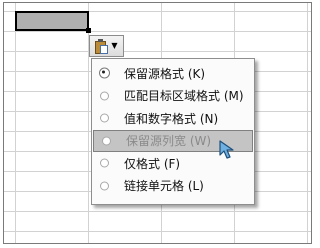 This screenshot has height=248, width=320. Describe the element at coordinates (88, 30) in the screenshot. I see `fill-handle` at that location.